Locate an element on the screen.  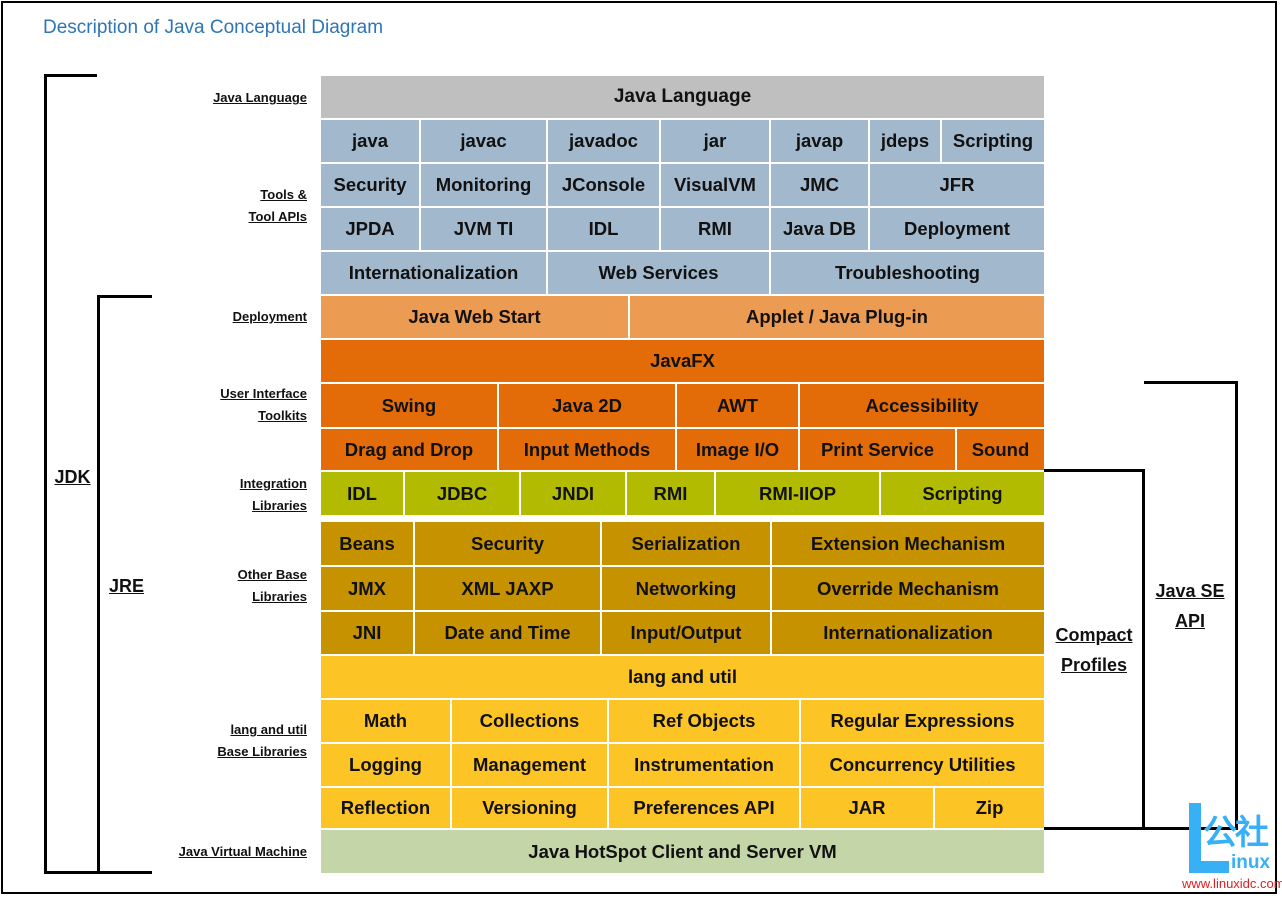
label-deployment: Deployment is located at coordinates (269, 316).